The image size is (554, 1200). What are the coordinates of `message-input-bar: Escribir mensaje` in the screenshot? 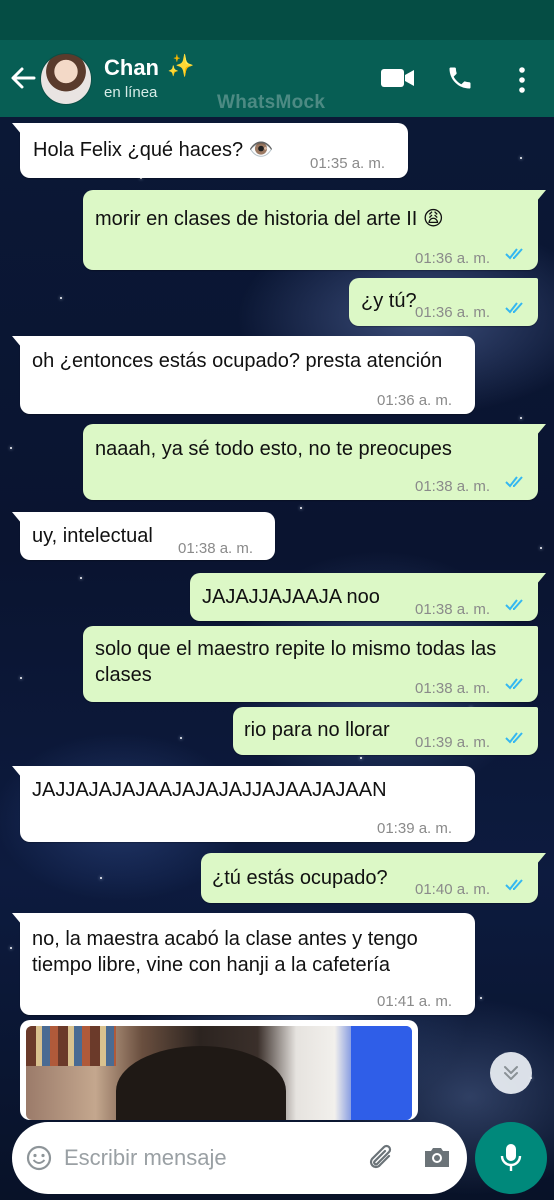 It's located at (239, 1158).